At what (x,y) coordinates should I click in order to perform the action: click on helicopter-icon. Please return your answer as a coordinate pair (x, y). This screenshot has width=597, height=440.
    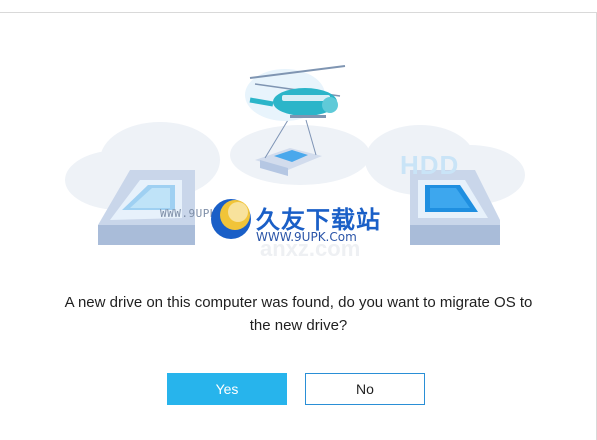
    Looking at the image, I should click on (295, 93).